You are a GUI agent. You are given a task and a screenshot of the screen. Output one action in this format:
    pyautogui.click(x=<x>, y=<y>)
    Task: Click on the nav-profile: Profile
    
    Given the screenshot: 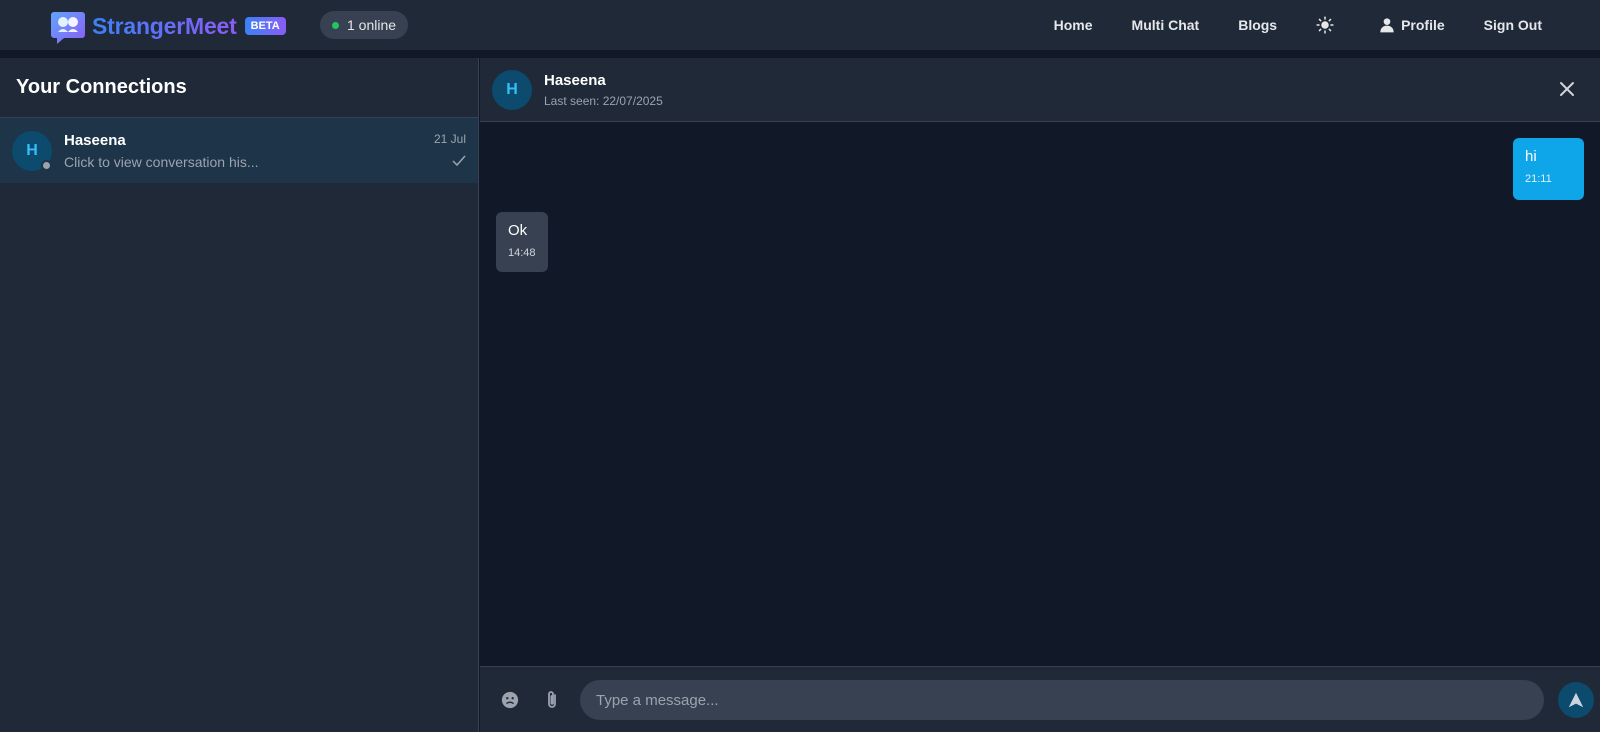 What is the action you would take?
    pyautogui.click(x=1412, y=25)
    